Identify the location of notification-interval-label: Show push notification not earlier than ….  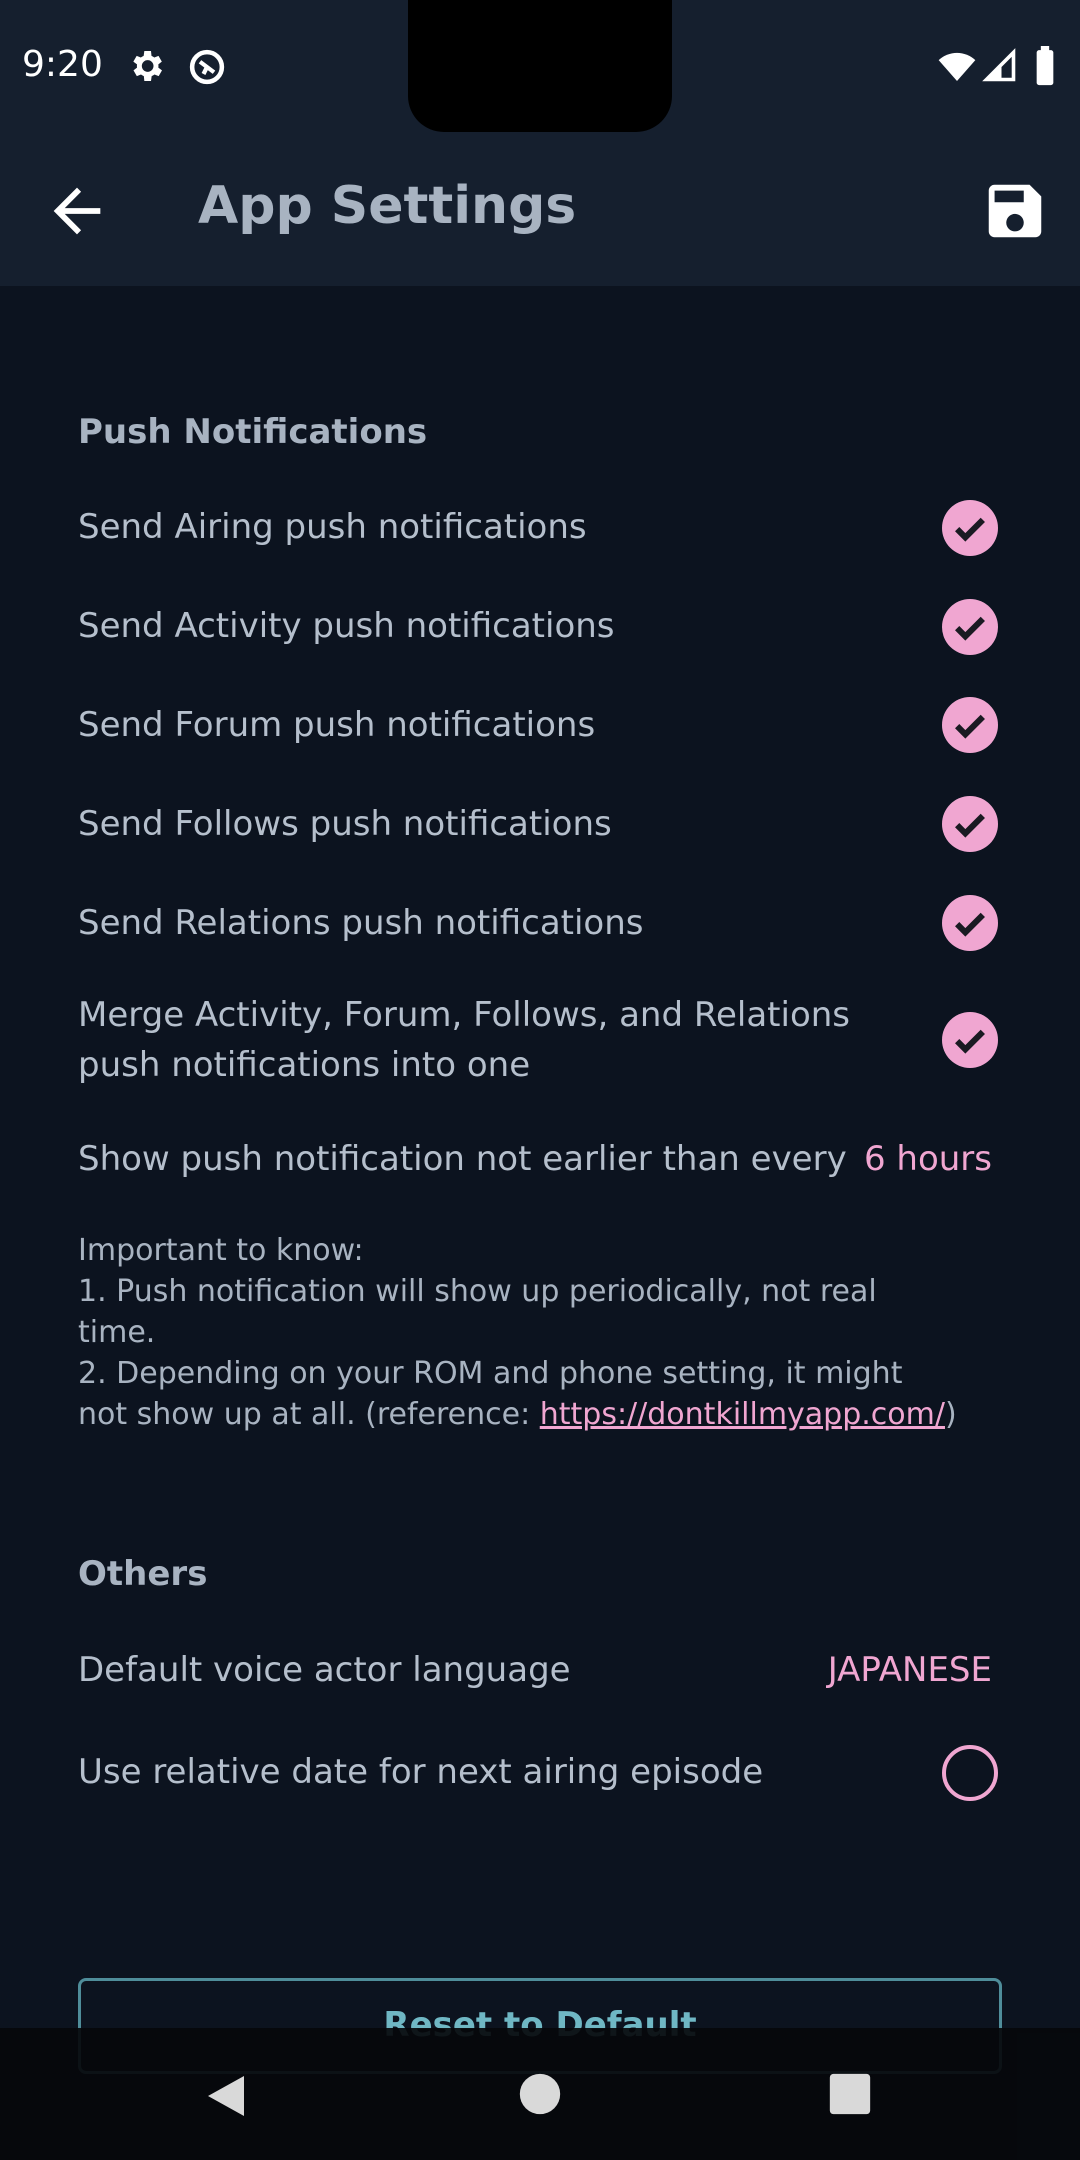
(462, 1159).